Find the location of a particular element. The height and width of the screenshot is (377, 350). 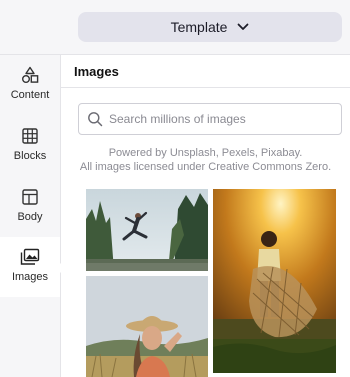

sidebar: Content Blocks Body Images is located at coordinates (30, 216).